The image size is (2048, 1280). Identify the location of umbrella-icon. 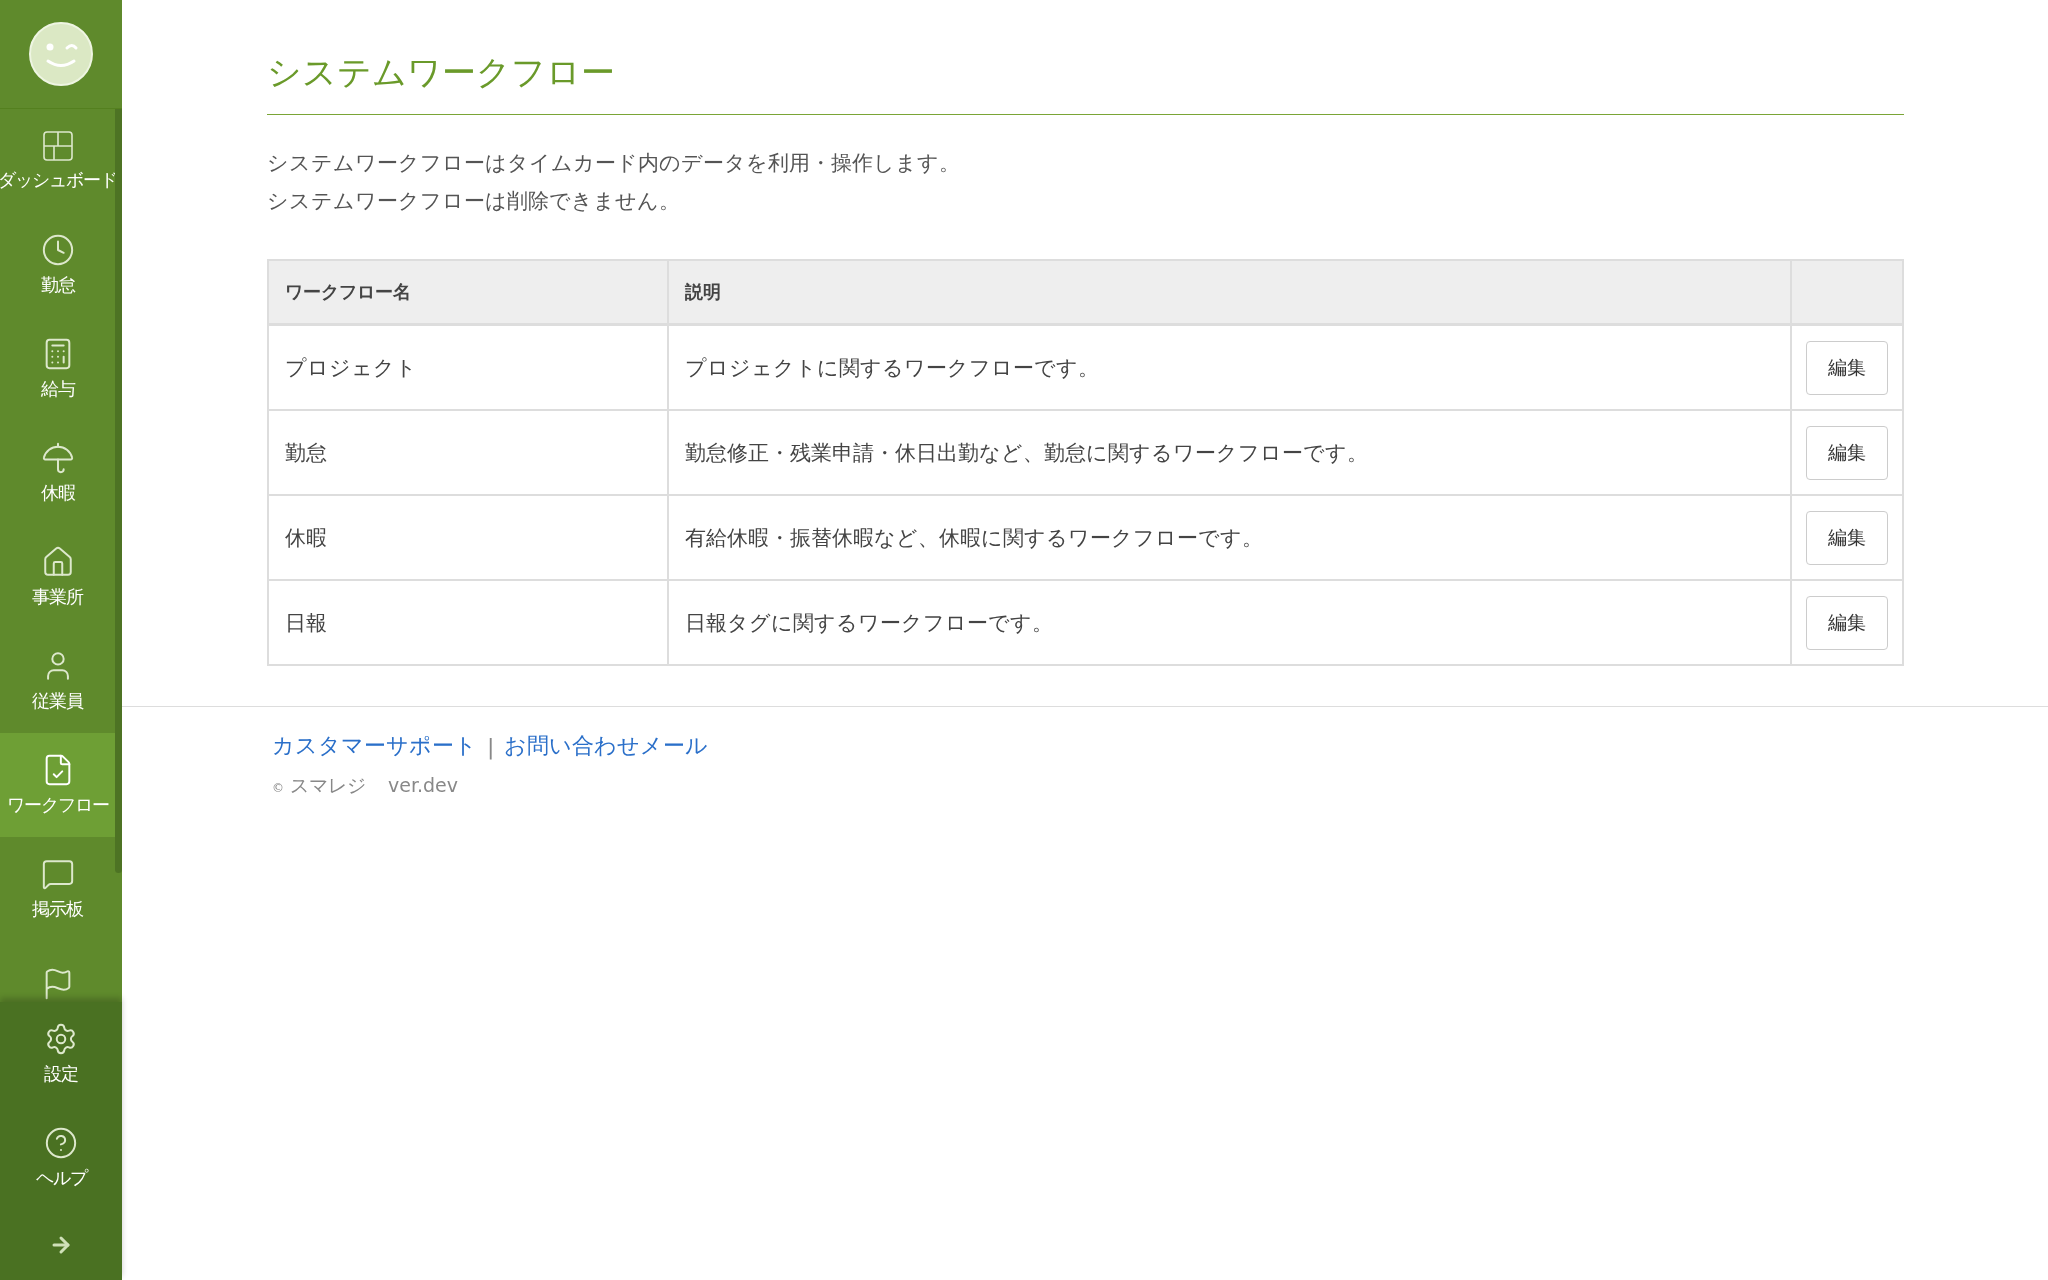
(57, 458).